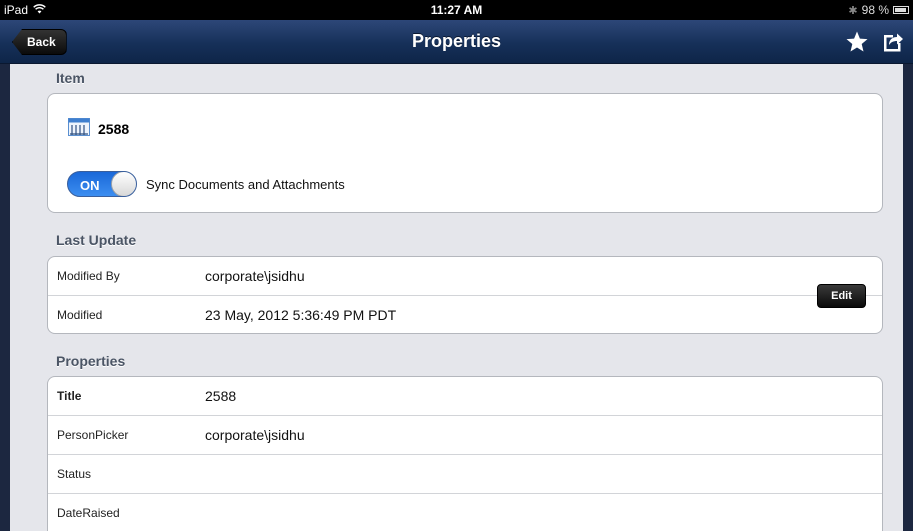 This screenshot has height=531, width=913. What do you see at coordinates (857, 42) in the screenshot?
I see `star-icon` at bounding box center [857, 42].